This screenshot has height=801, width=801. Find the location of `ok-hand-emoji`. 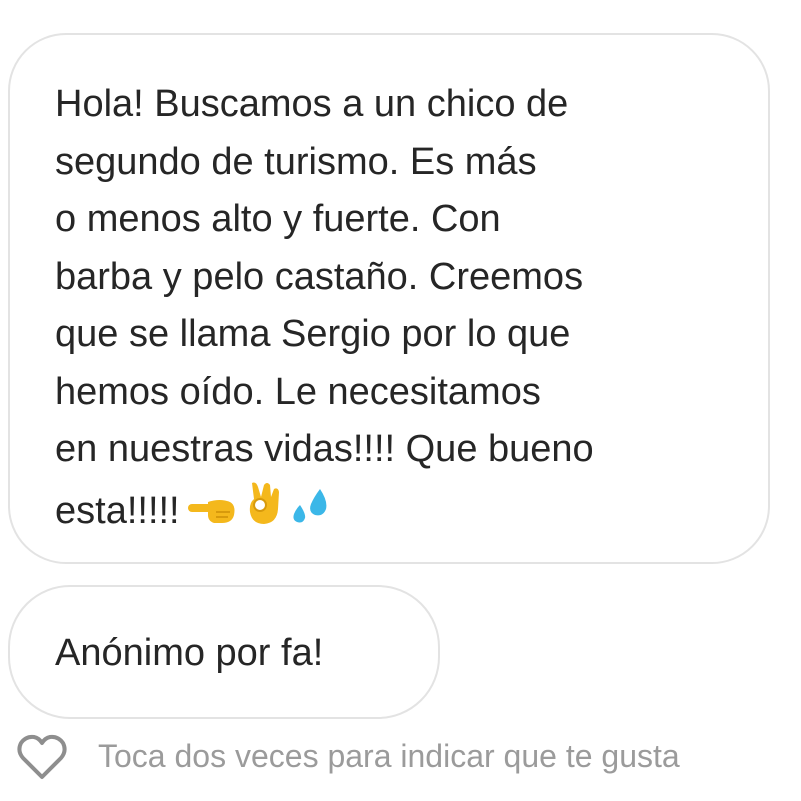

ok-hand-emoji is located at coordinates (264, 503).